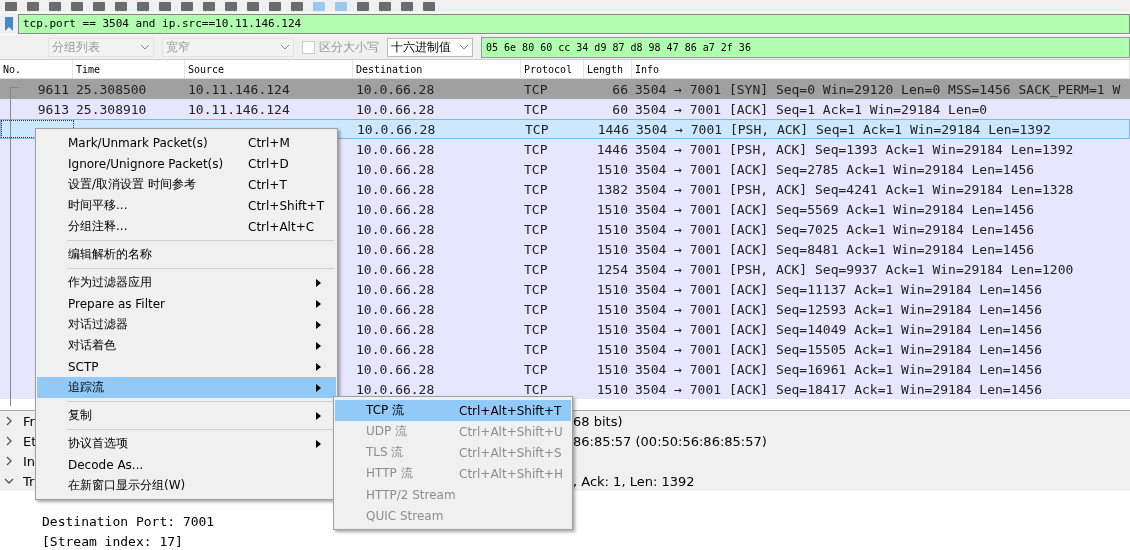  What do you see at coordinates (878, 89) in the screenshot?
I see `table-cell: 3504 → 7001 [SYN] Seq=0 Win=29120 Len=0 MSS=1456 SACK_PERM=1 W` at bounding box center [878, 89].